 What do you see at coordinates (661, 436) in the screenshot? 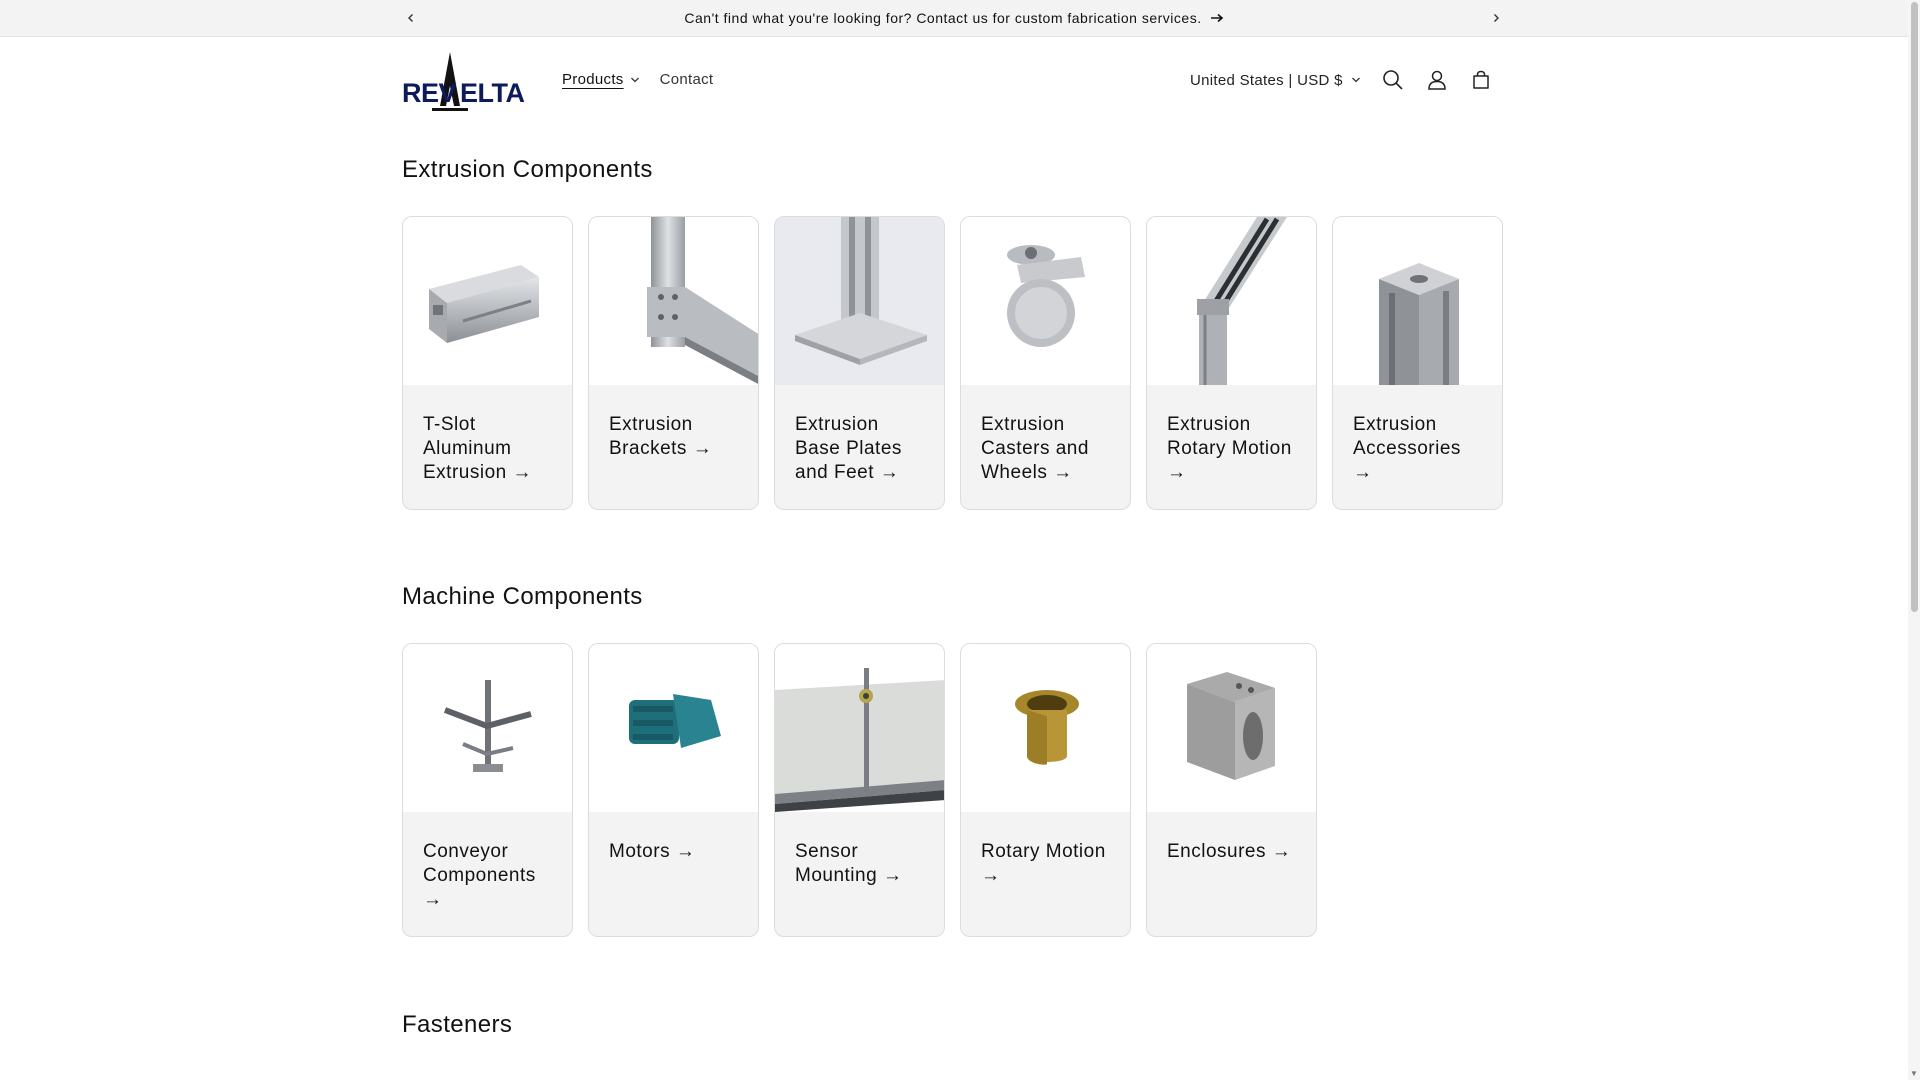
I see `collection-card-label: Extrusion Brackets →` at bounding box center [661, 436].